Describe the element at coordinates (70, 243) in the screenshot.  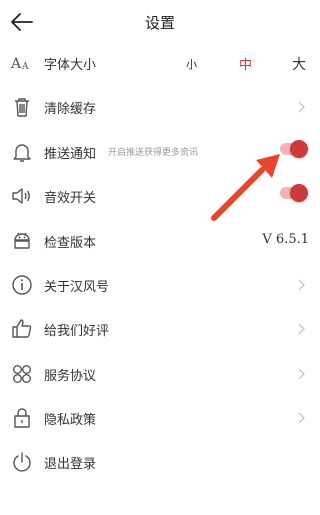
I see `version-label: 检查版本` at that location.